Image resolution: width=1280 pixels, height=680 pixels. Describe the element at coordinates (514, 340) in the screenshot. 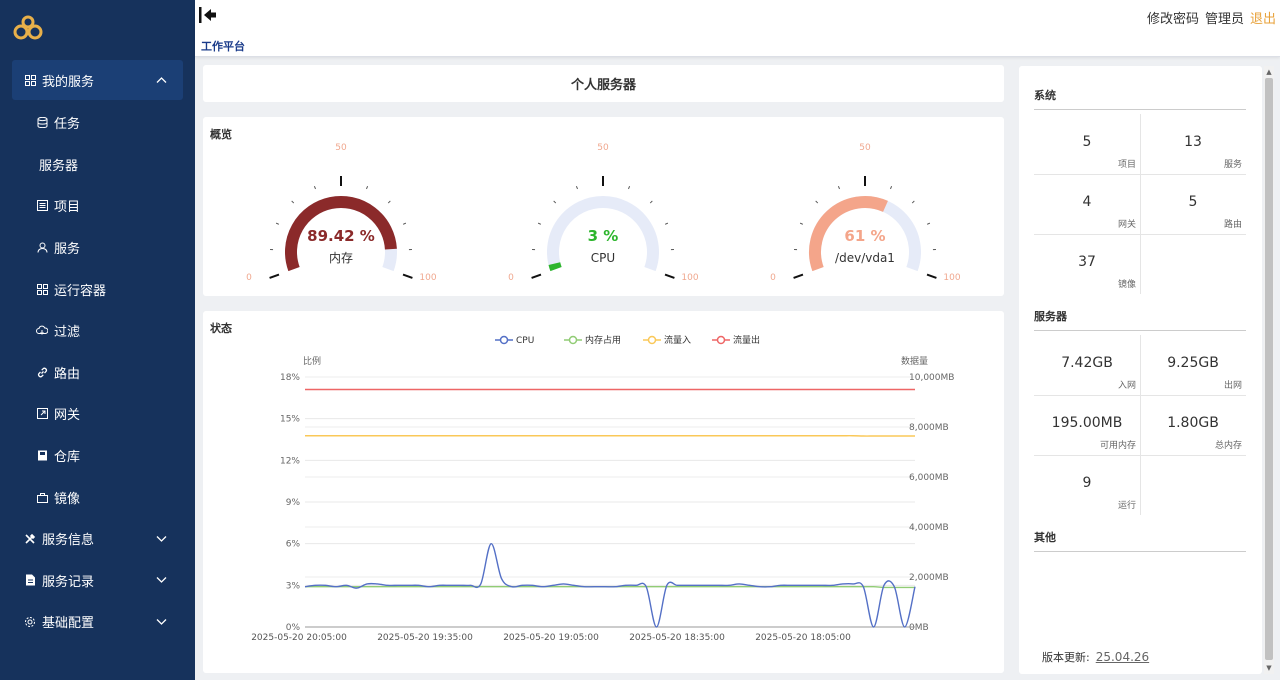

I see `legend-item: CPU` at that location.